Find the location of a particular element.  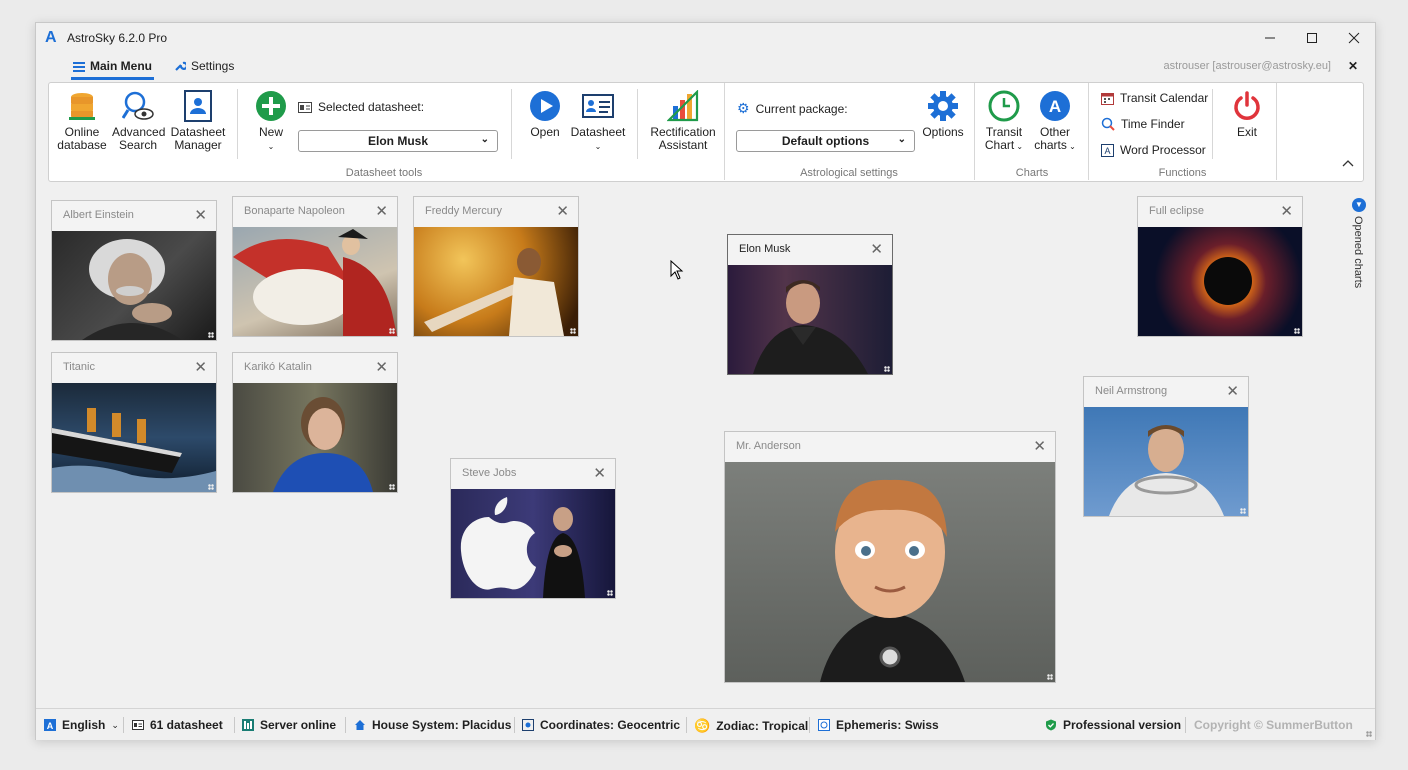

coordinates-setting: Coordinates: Geocentric is located at coordinates (601, 725).